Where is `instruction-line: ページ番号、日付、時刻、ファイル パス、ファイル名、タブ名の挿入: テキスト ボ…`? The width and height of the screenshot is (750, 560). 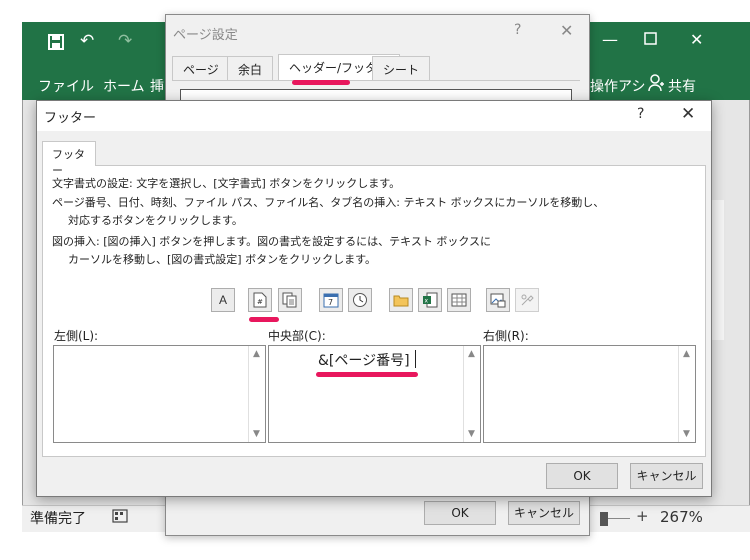 instruction-line: ページ番号、日付、時刻、ファイル パス、ファイル名、タブ名の挿入: テキスト ボ… is located at coordinates (328, 202).